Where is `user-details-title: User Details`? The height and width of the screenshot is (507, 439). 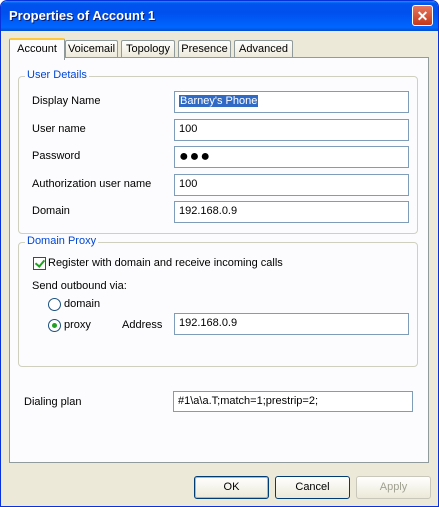 user-details-title: User Details is located at coordinates (57, 75).